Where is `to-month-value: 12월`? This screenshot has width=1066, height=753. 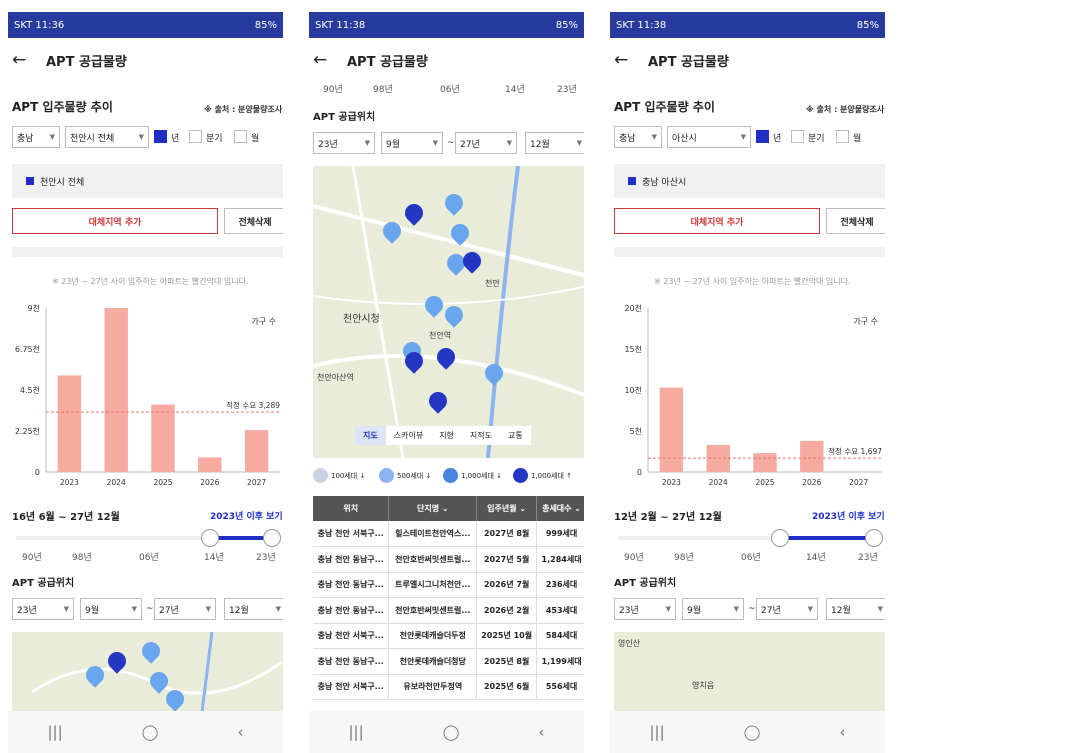 to-month-value: 12월 is located at coordinates (239, 610).